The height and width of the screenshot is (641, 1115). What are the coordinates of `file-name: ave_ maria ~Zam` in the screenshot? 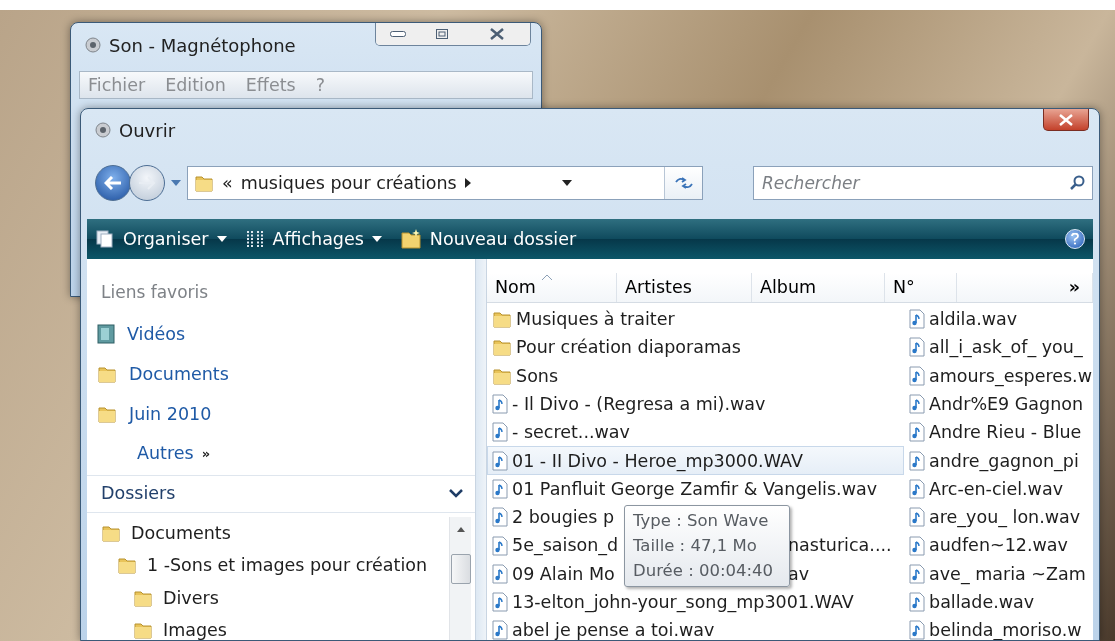 It's located at (1007, 573).